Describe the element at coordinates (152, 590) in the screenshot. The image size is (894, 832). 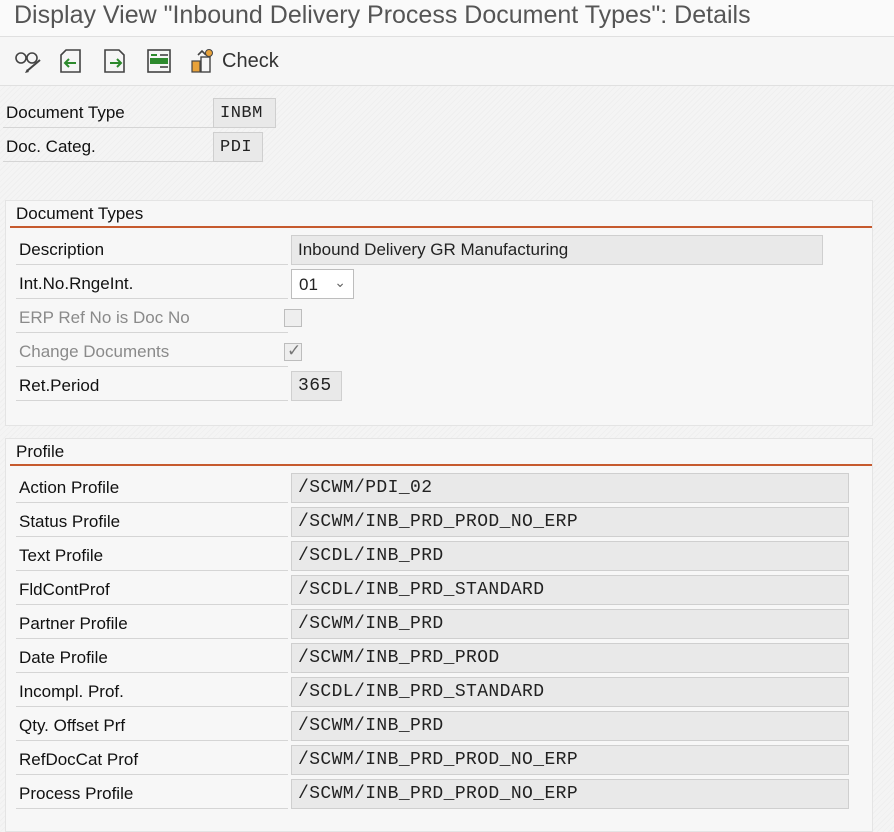
I see `profile-row-label: FldContProf` at that location.